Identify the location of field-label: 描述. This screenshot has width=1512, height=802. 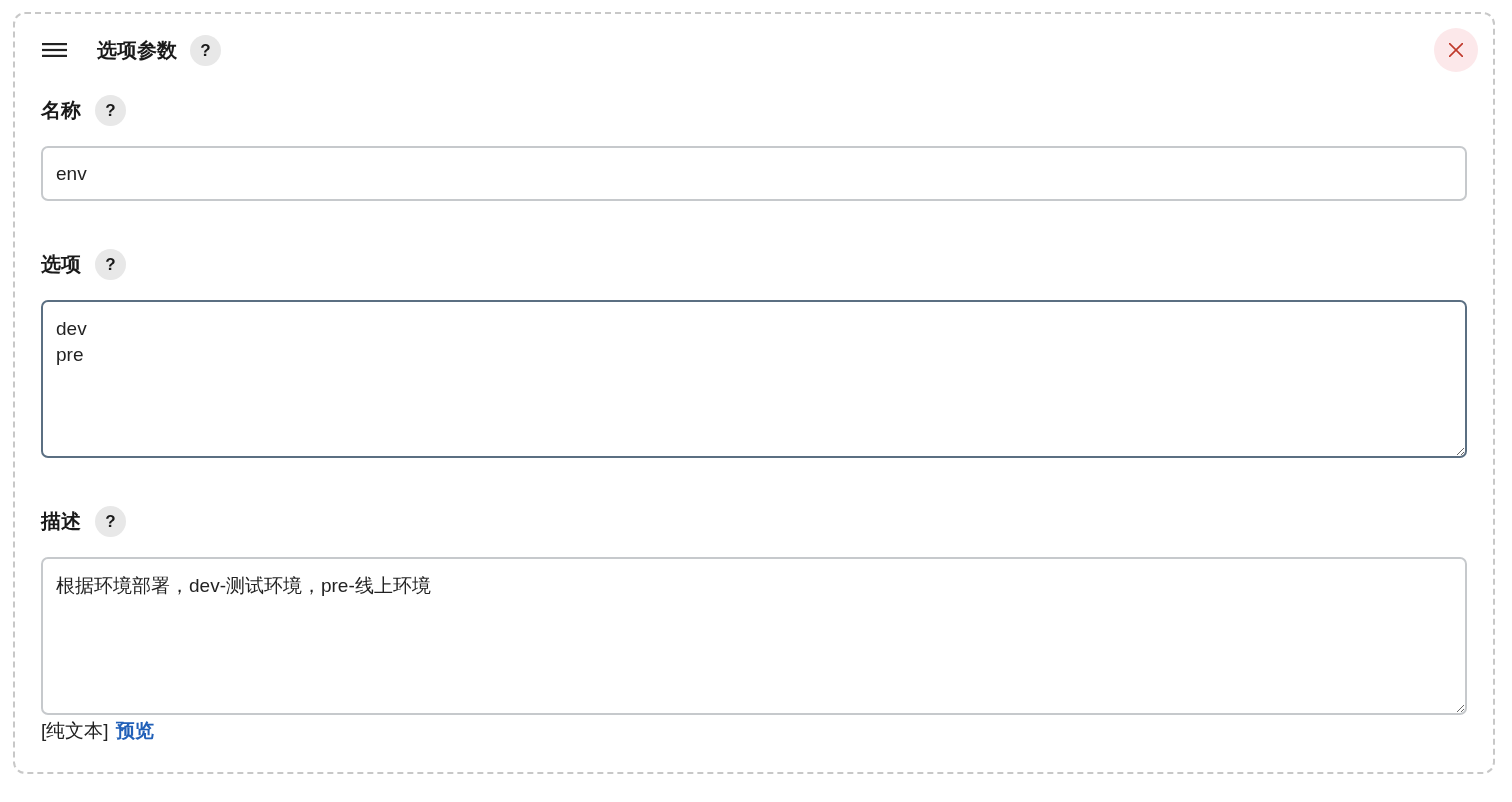
(61, 521).